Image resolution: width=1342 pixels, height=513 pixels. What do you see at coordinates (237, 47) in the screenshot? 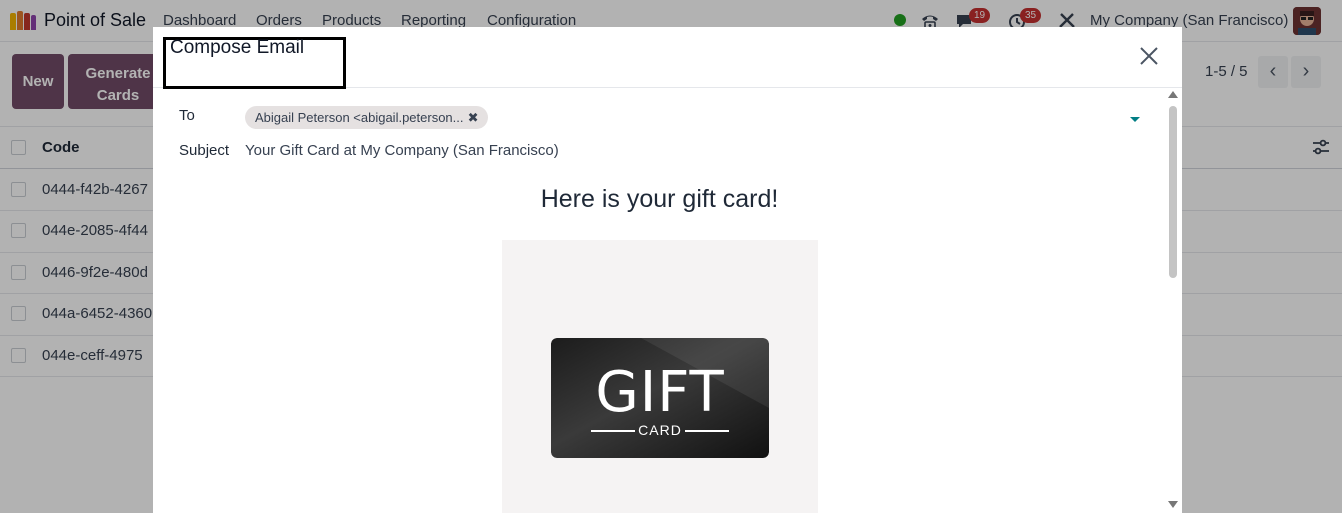
I see `dialog-title: Compose Email` at bounding box center [237, 47].